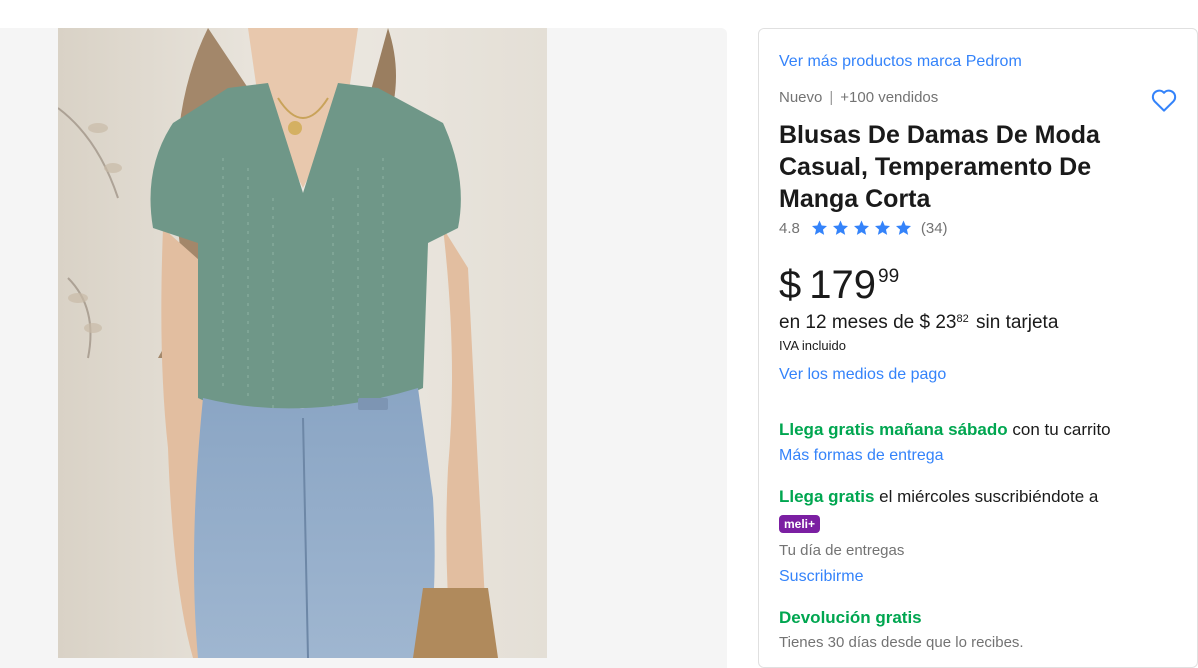 Image resolution: width=1198 pixels, height=668 pixels. Describe the element at coordinates (812, 345) in the screenshot. I see `tax-note: IVA incluido` at that location.